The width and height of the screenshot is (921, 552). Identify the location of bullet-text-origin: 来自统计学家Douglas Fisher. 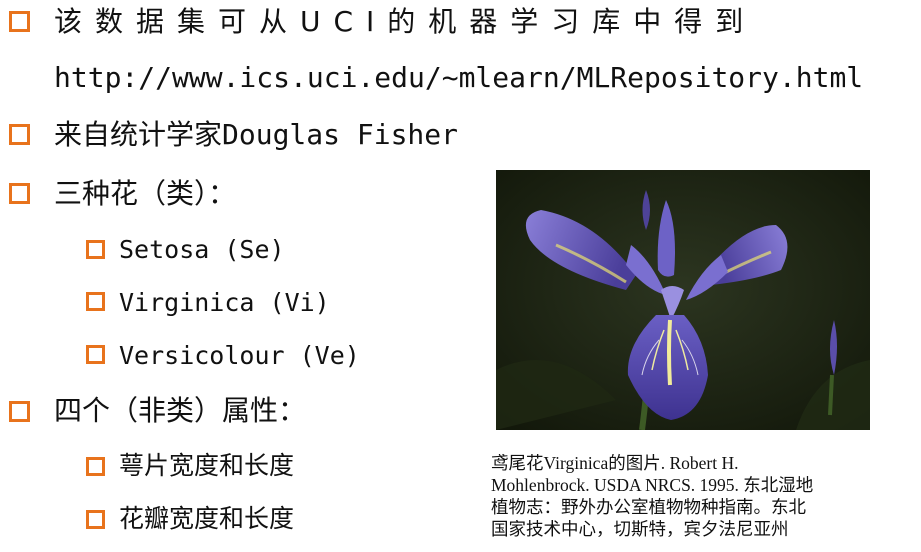
(256, 134).